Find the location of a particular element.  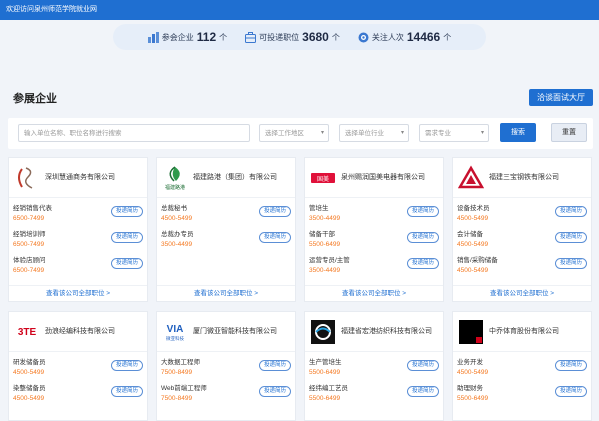

job-item: 经纬编工艺员 5500-6499 投递简历 is located at coordinates (374, 394).